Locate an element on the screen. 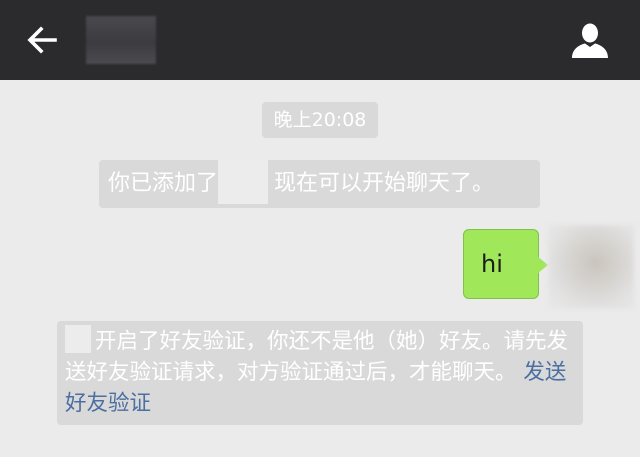 This screenshot has width=640, height=457. timestamp-label: 晚上20:08 is located at coordinates (320, 120).